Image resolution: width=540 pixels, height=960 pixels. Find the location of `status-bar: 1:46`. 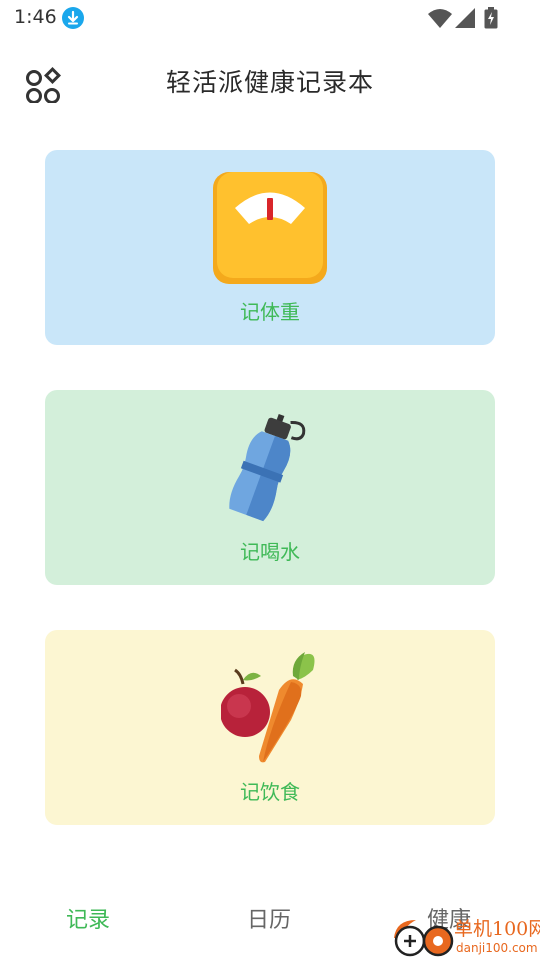

status-bar: 1:46 is located at coordinates (270, 18).